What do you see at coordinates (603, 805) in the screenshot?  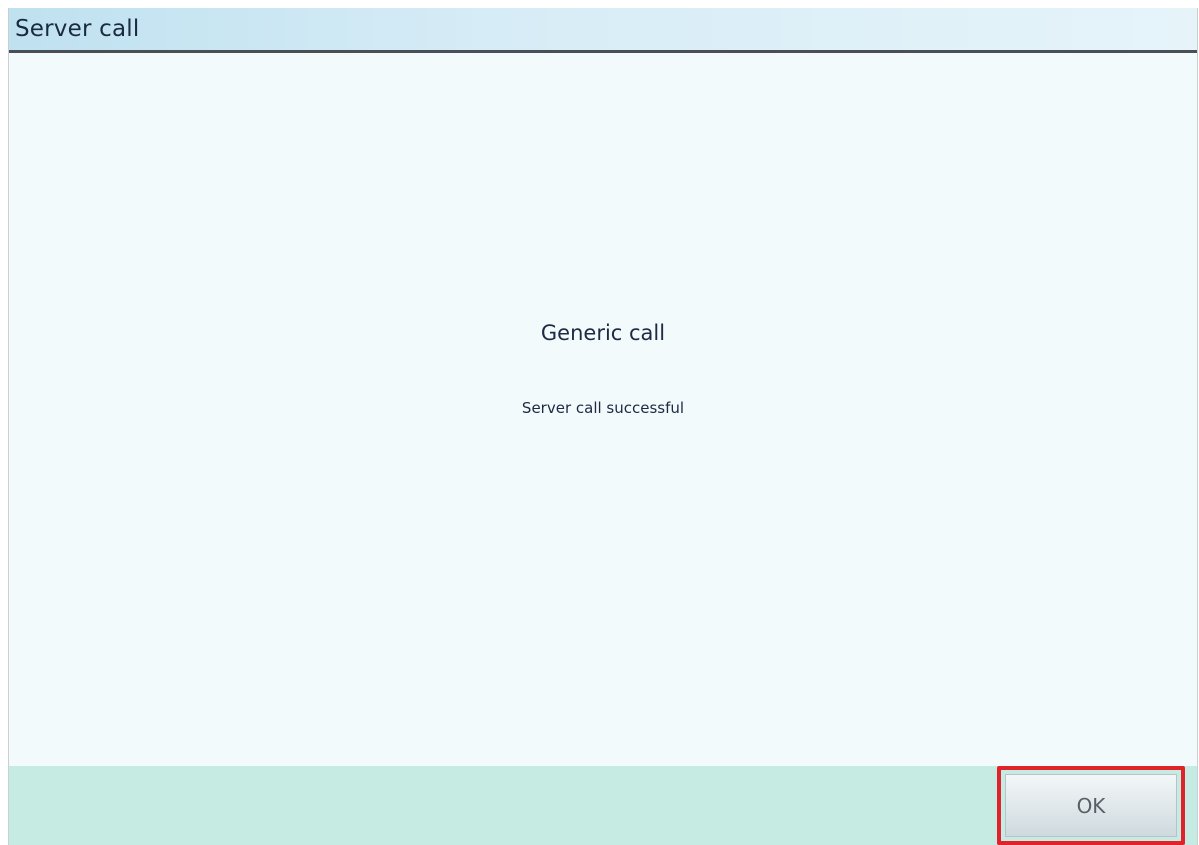 I see `dialog-footer: OK` at bounding box center [603, 805].